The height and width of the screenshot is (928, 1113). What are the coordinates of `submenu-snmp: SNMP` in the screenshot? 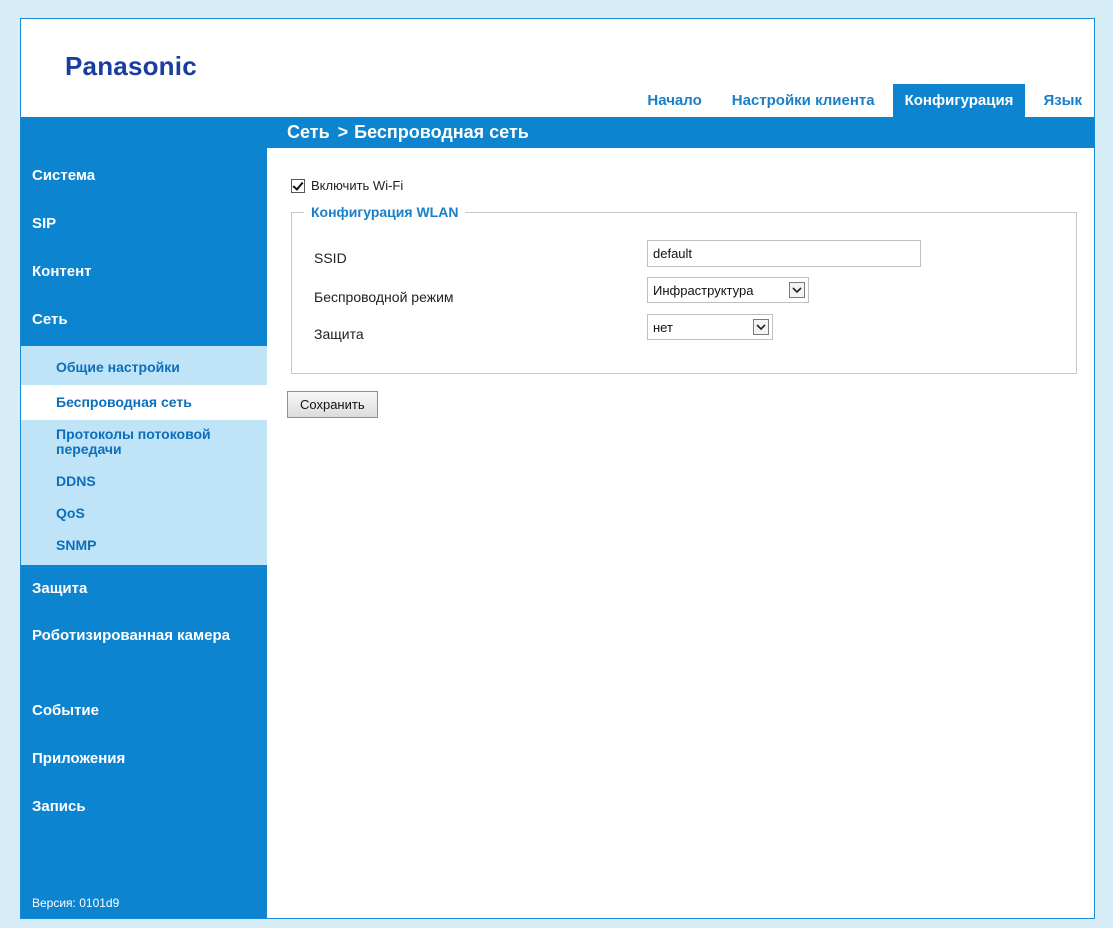 It's located at (144, 545).